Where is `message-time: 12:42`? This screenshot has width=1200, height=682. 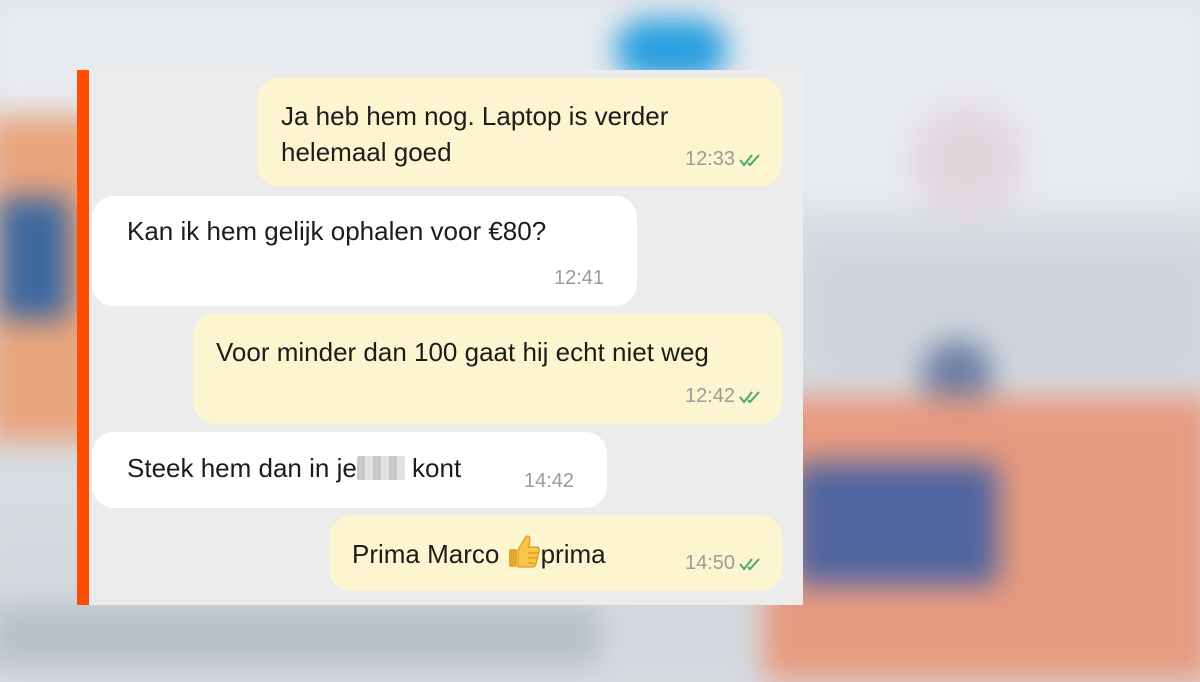
message-time: 12:42 is located at coordinates (710, 396).